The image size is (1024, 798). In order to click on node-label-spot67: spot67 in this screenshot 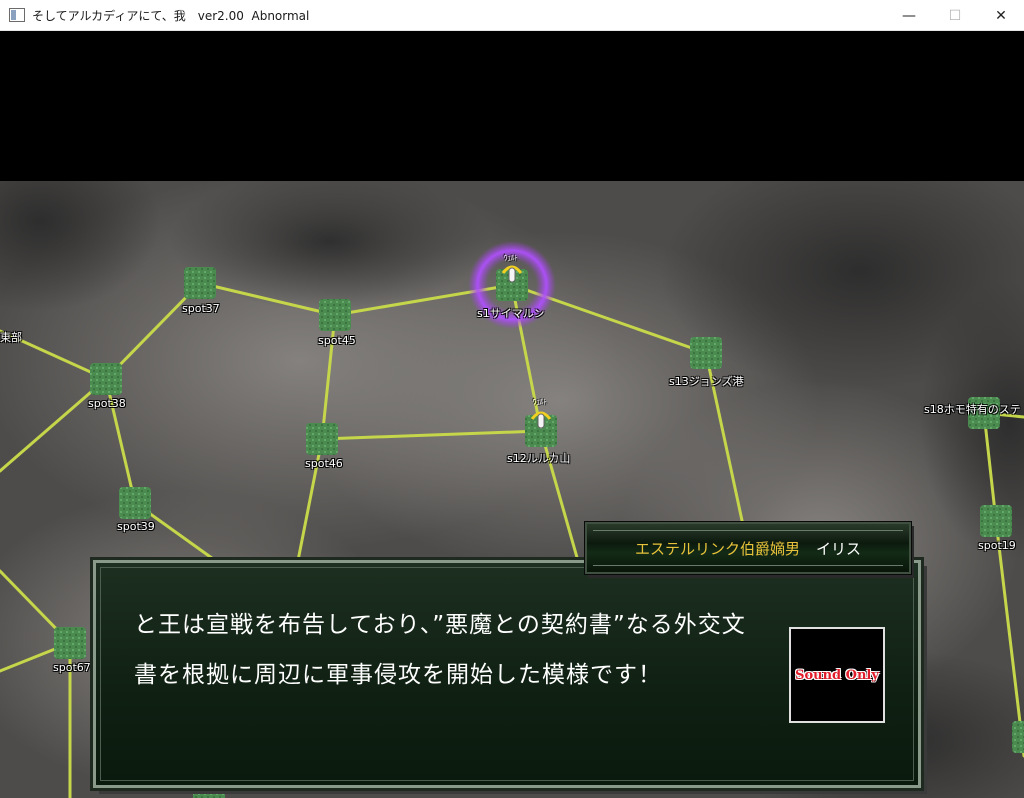, I will do `click(72, 667)`.